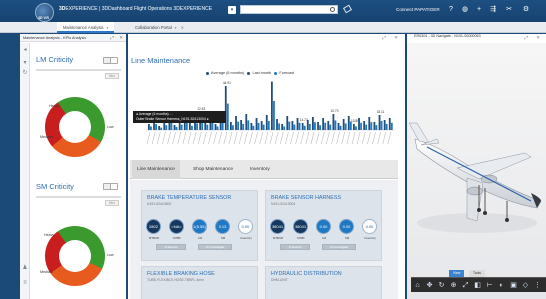 This screenshot has height=299, width=546. What do you see at coordinates (347, 9) in the screenshot?
I see `tag-icon` at bounding box center [347, 9].